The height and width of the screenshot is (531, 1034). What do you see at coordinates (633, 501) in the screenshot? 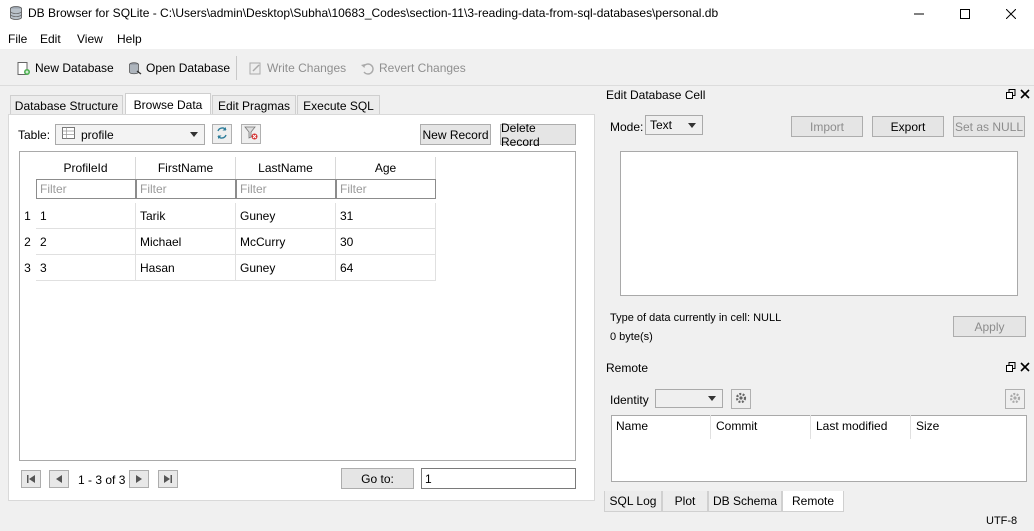
I see `tab-sql-log: SQL Log` at bounding box center [633, 501].